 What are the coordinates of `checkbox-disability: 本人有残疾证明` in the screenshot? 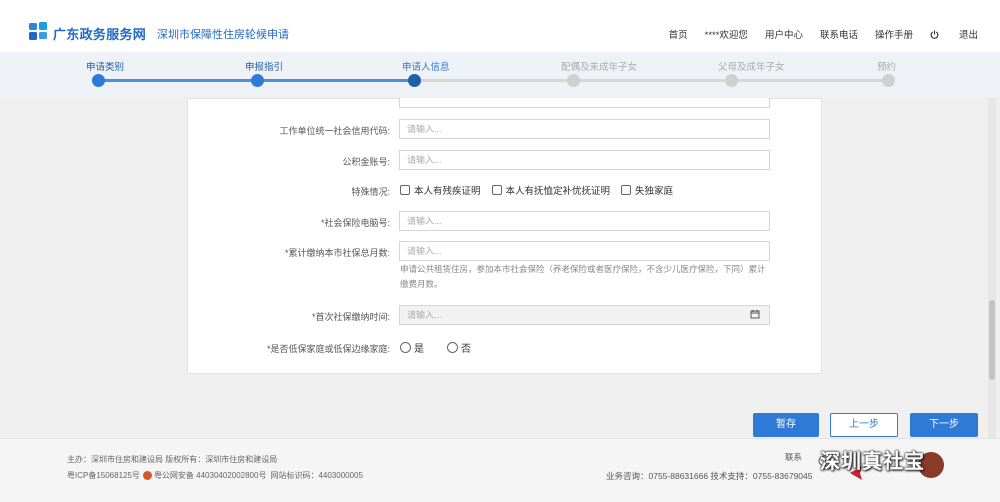 It's located at (440, 190).